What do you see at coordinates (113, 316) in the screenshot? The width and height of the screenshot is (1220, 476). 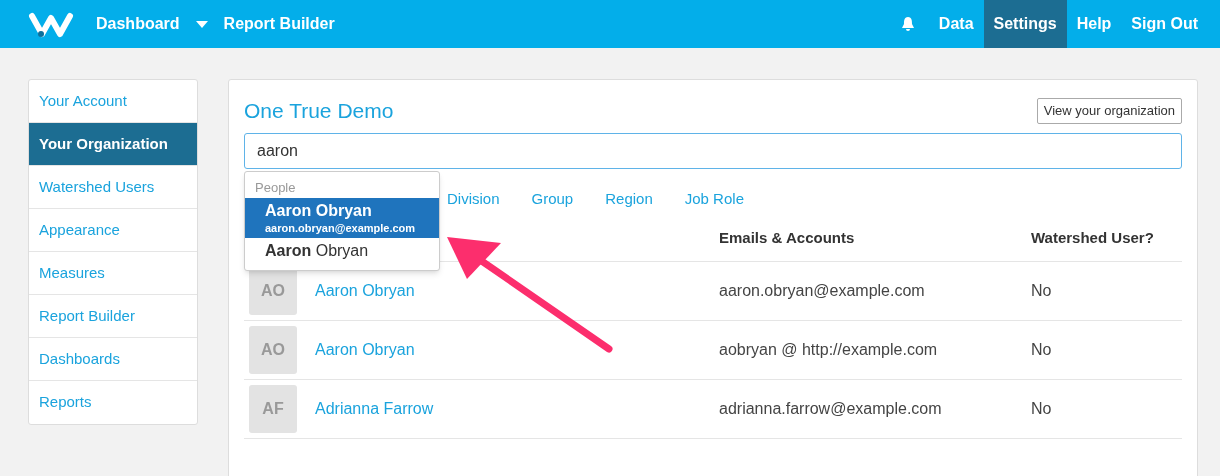 I see `sidebar-item: Report Builder` at bounding box center [113, 316].